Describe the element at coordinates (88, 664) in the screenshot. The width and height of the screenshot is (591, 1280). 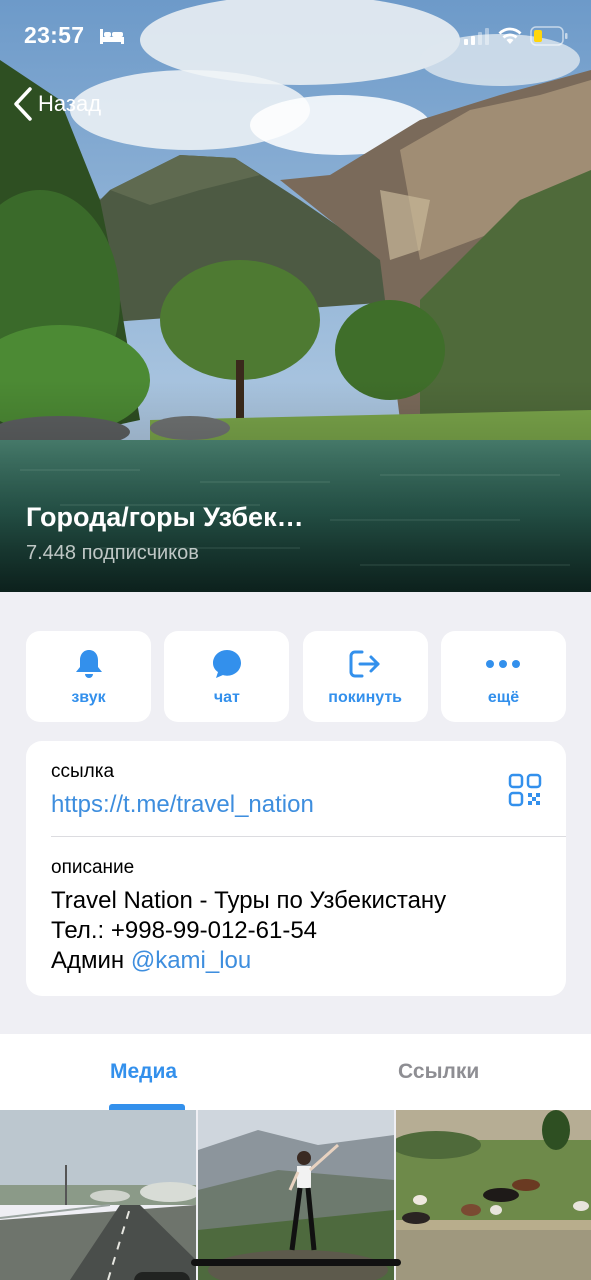
I see `bell-icon` at that location.